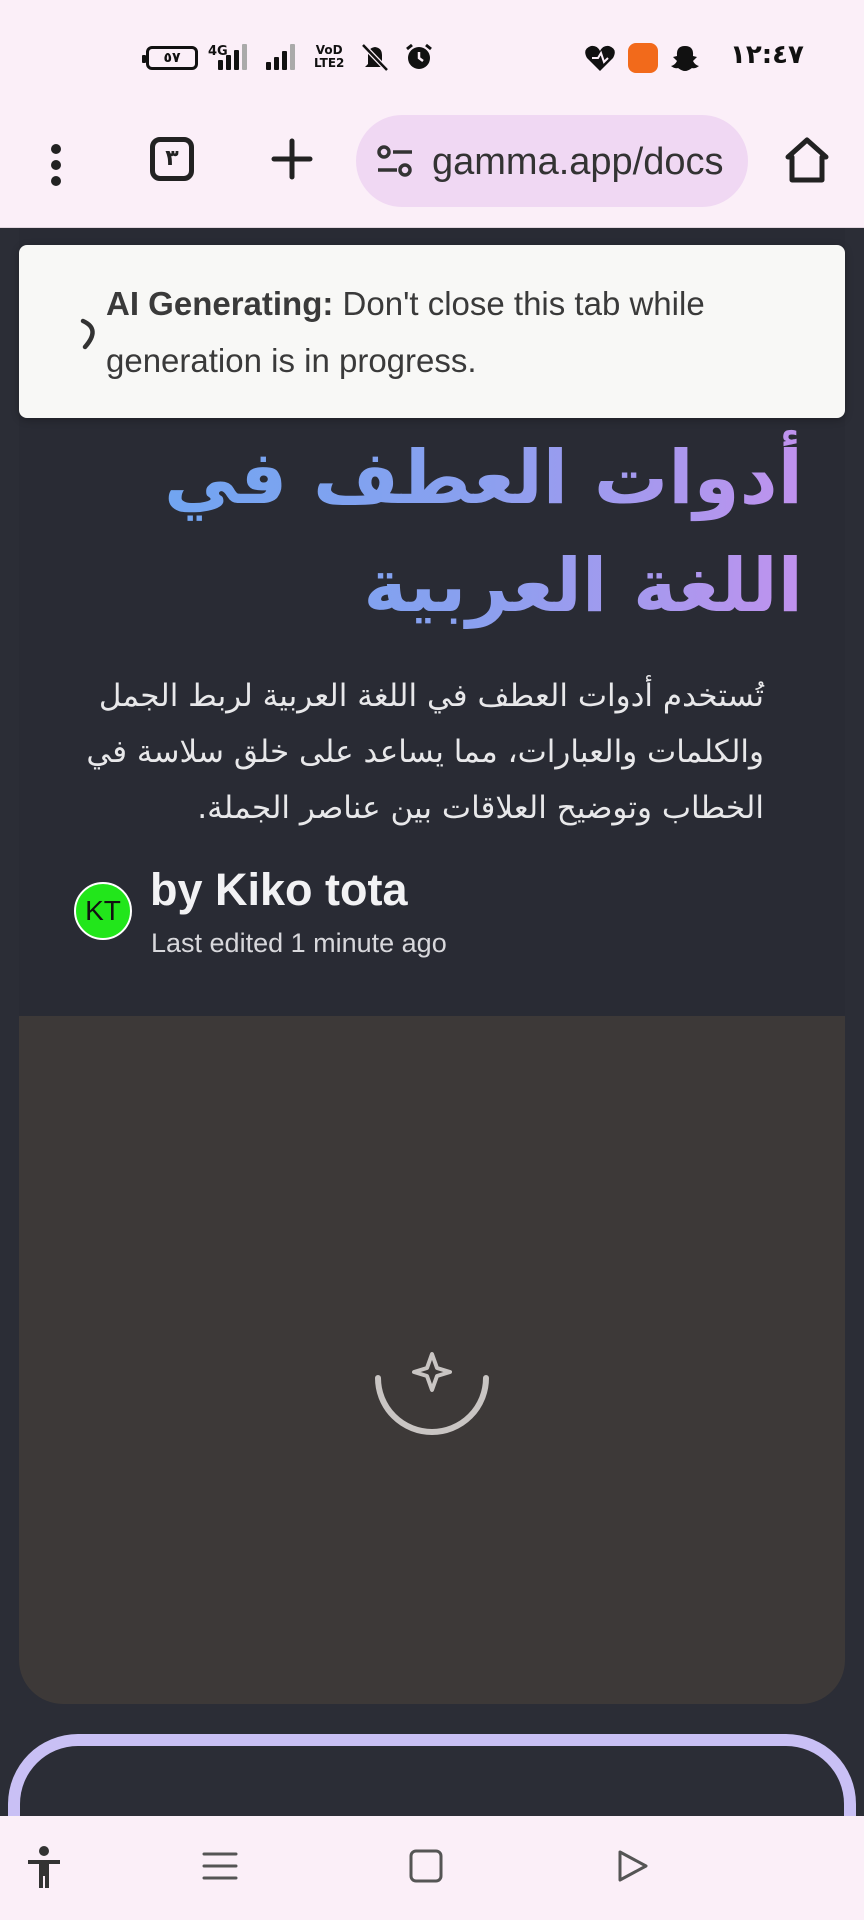 This screenshot has height=1920, width=864. Describe the element at coordinates (438, 532) in the screenshot. I see `doc-title: أدوات العطف في اللغة العربية` at that location.